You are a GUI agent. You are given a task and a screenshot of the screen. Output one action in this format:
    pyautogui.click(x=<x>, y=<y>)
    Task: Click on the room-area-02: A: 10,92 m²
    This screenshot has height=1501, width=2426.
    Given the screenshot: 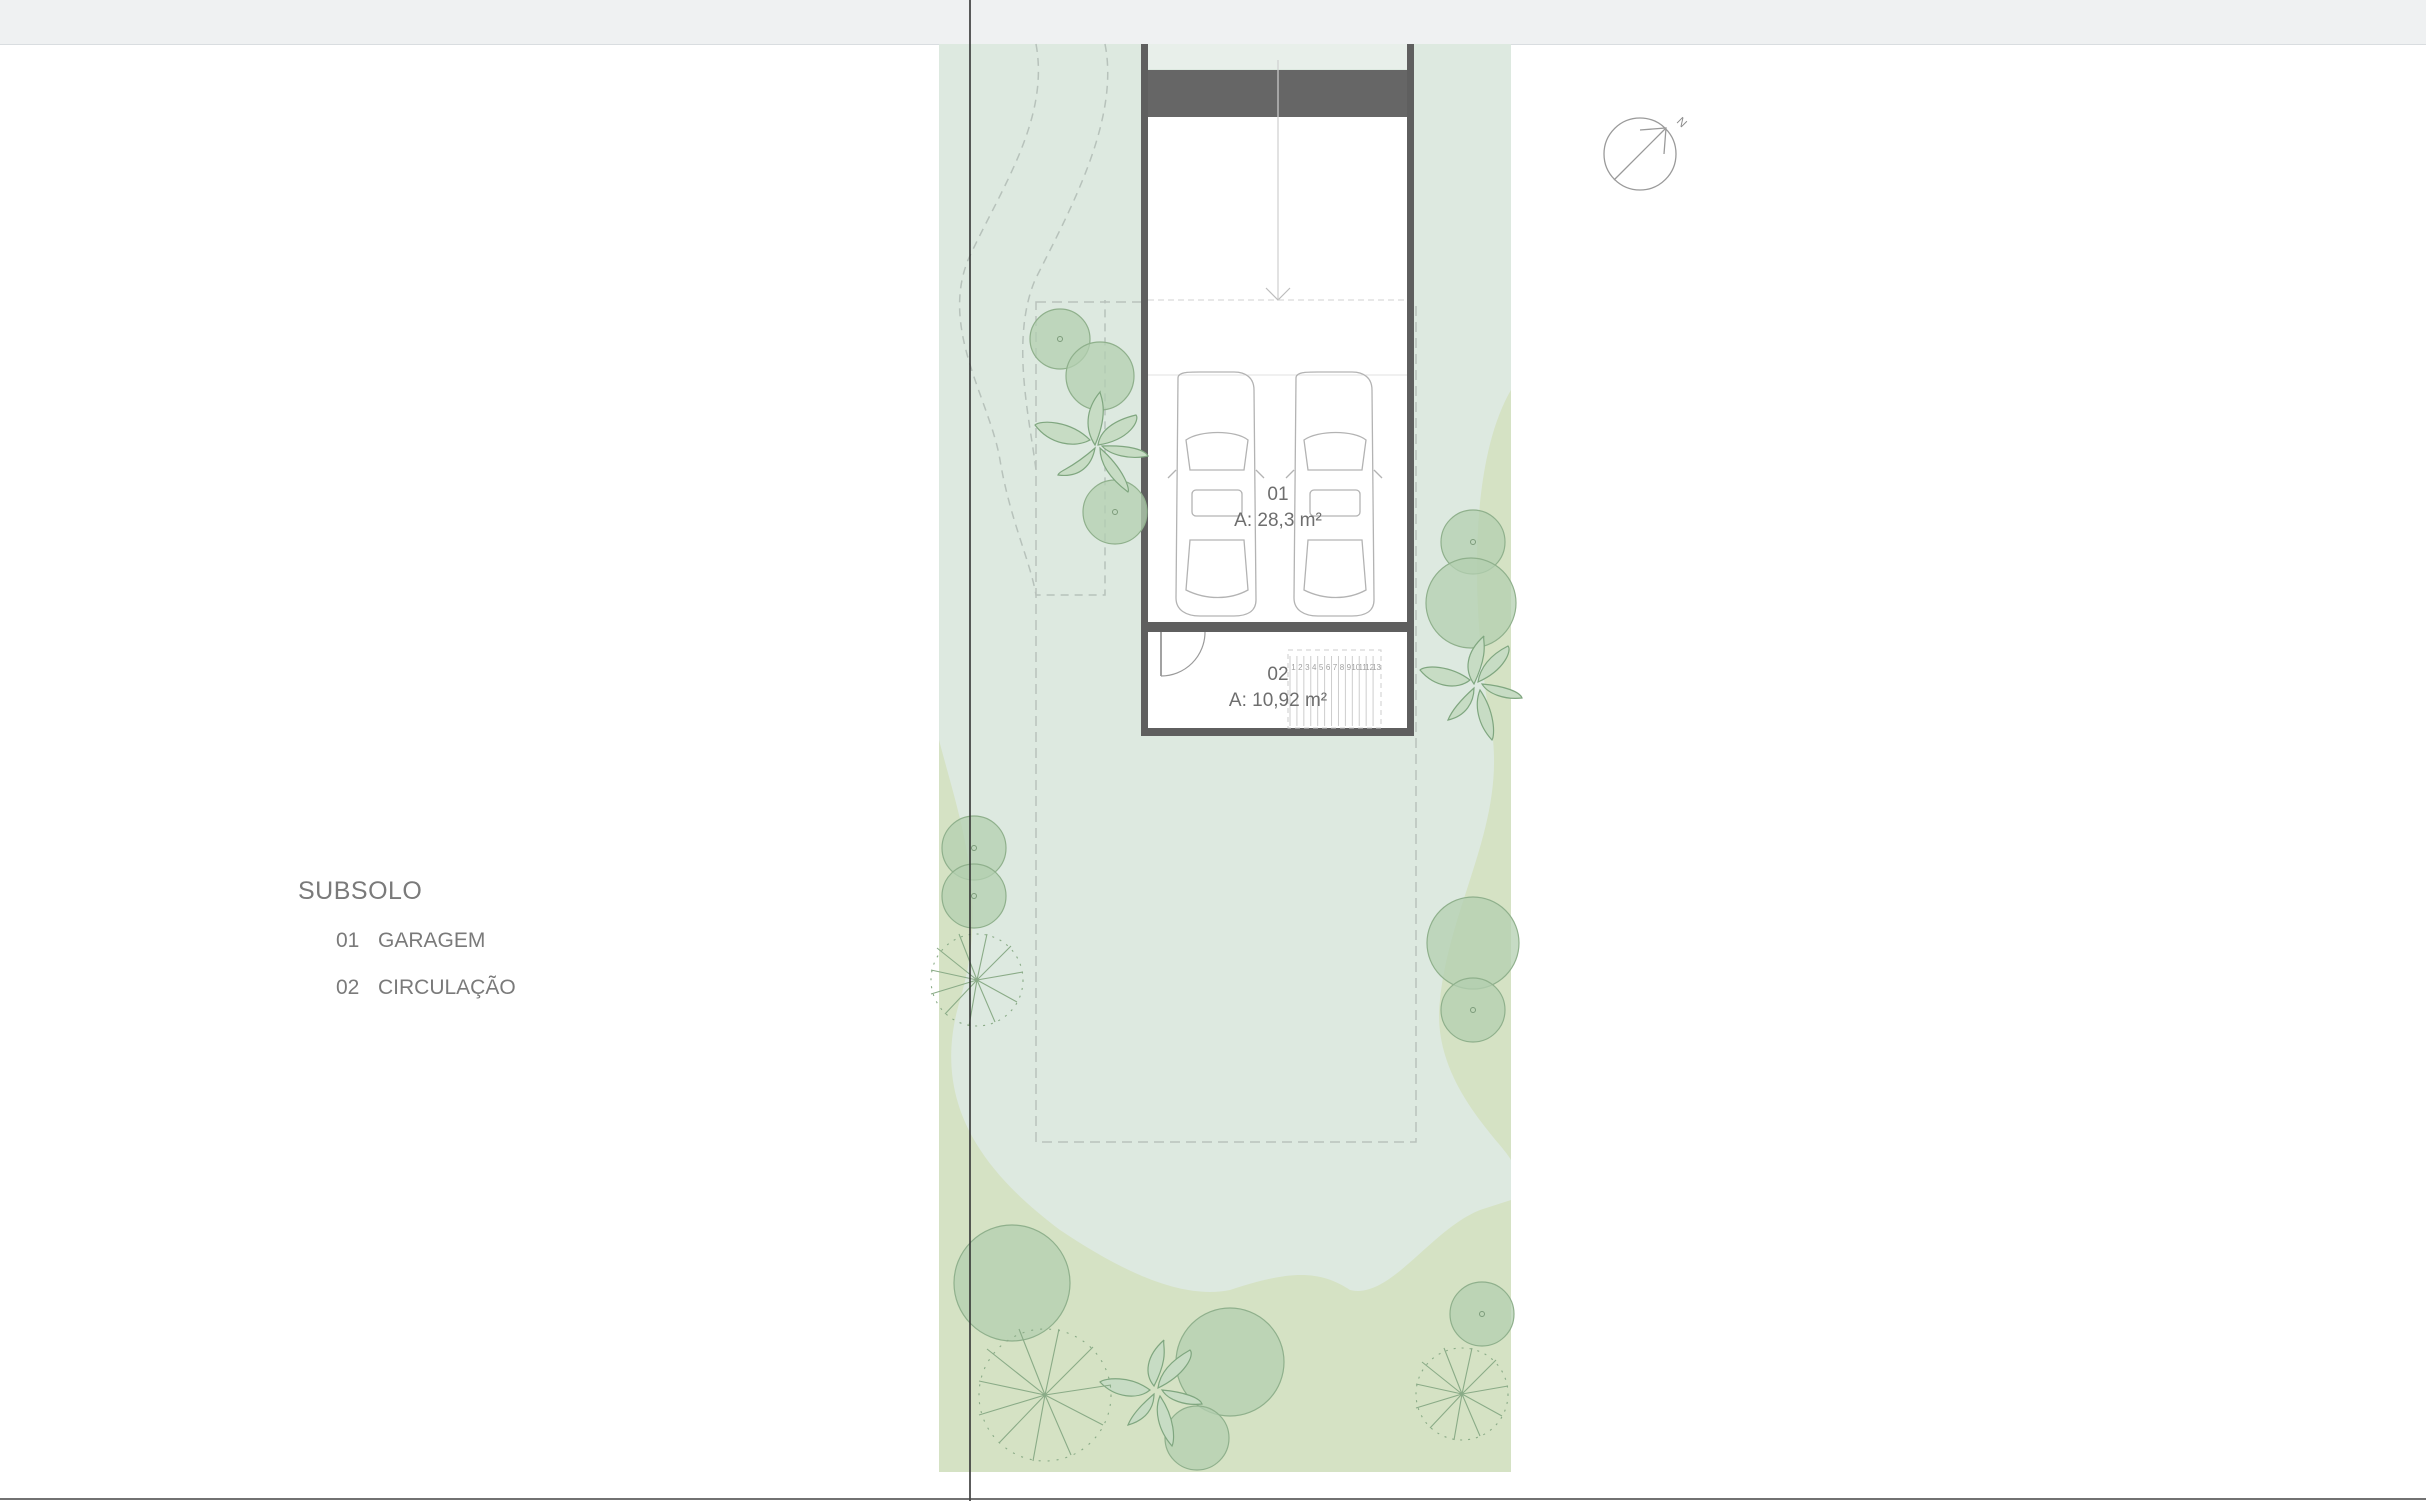 What is the action you would take?
    pyautogui.click(x=1278, y=700)
    